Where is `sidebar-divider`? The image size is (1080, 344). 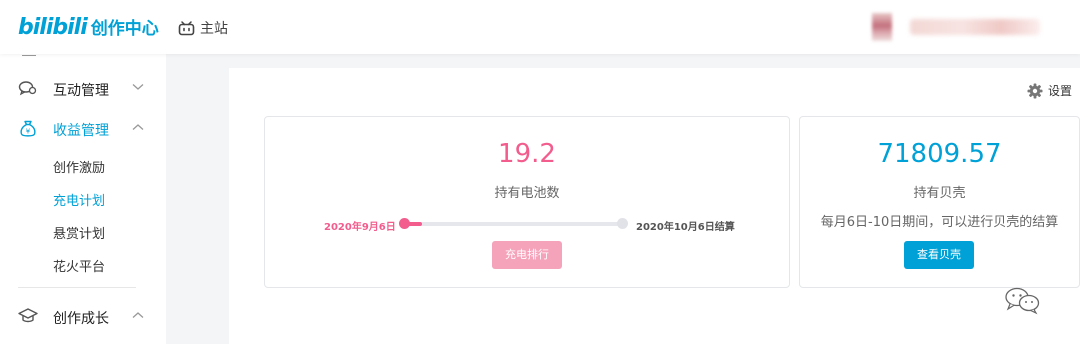
sidebar-divider is located at coordinates (77, 287).